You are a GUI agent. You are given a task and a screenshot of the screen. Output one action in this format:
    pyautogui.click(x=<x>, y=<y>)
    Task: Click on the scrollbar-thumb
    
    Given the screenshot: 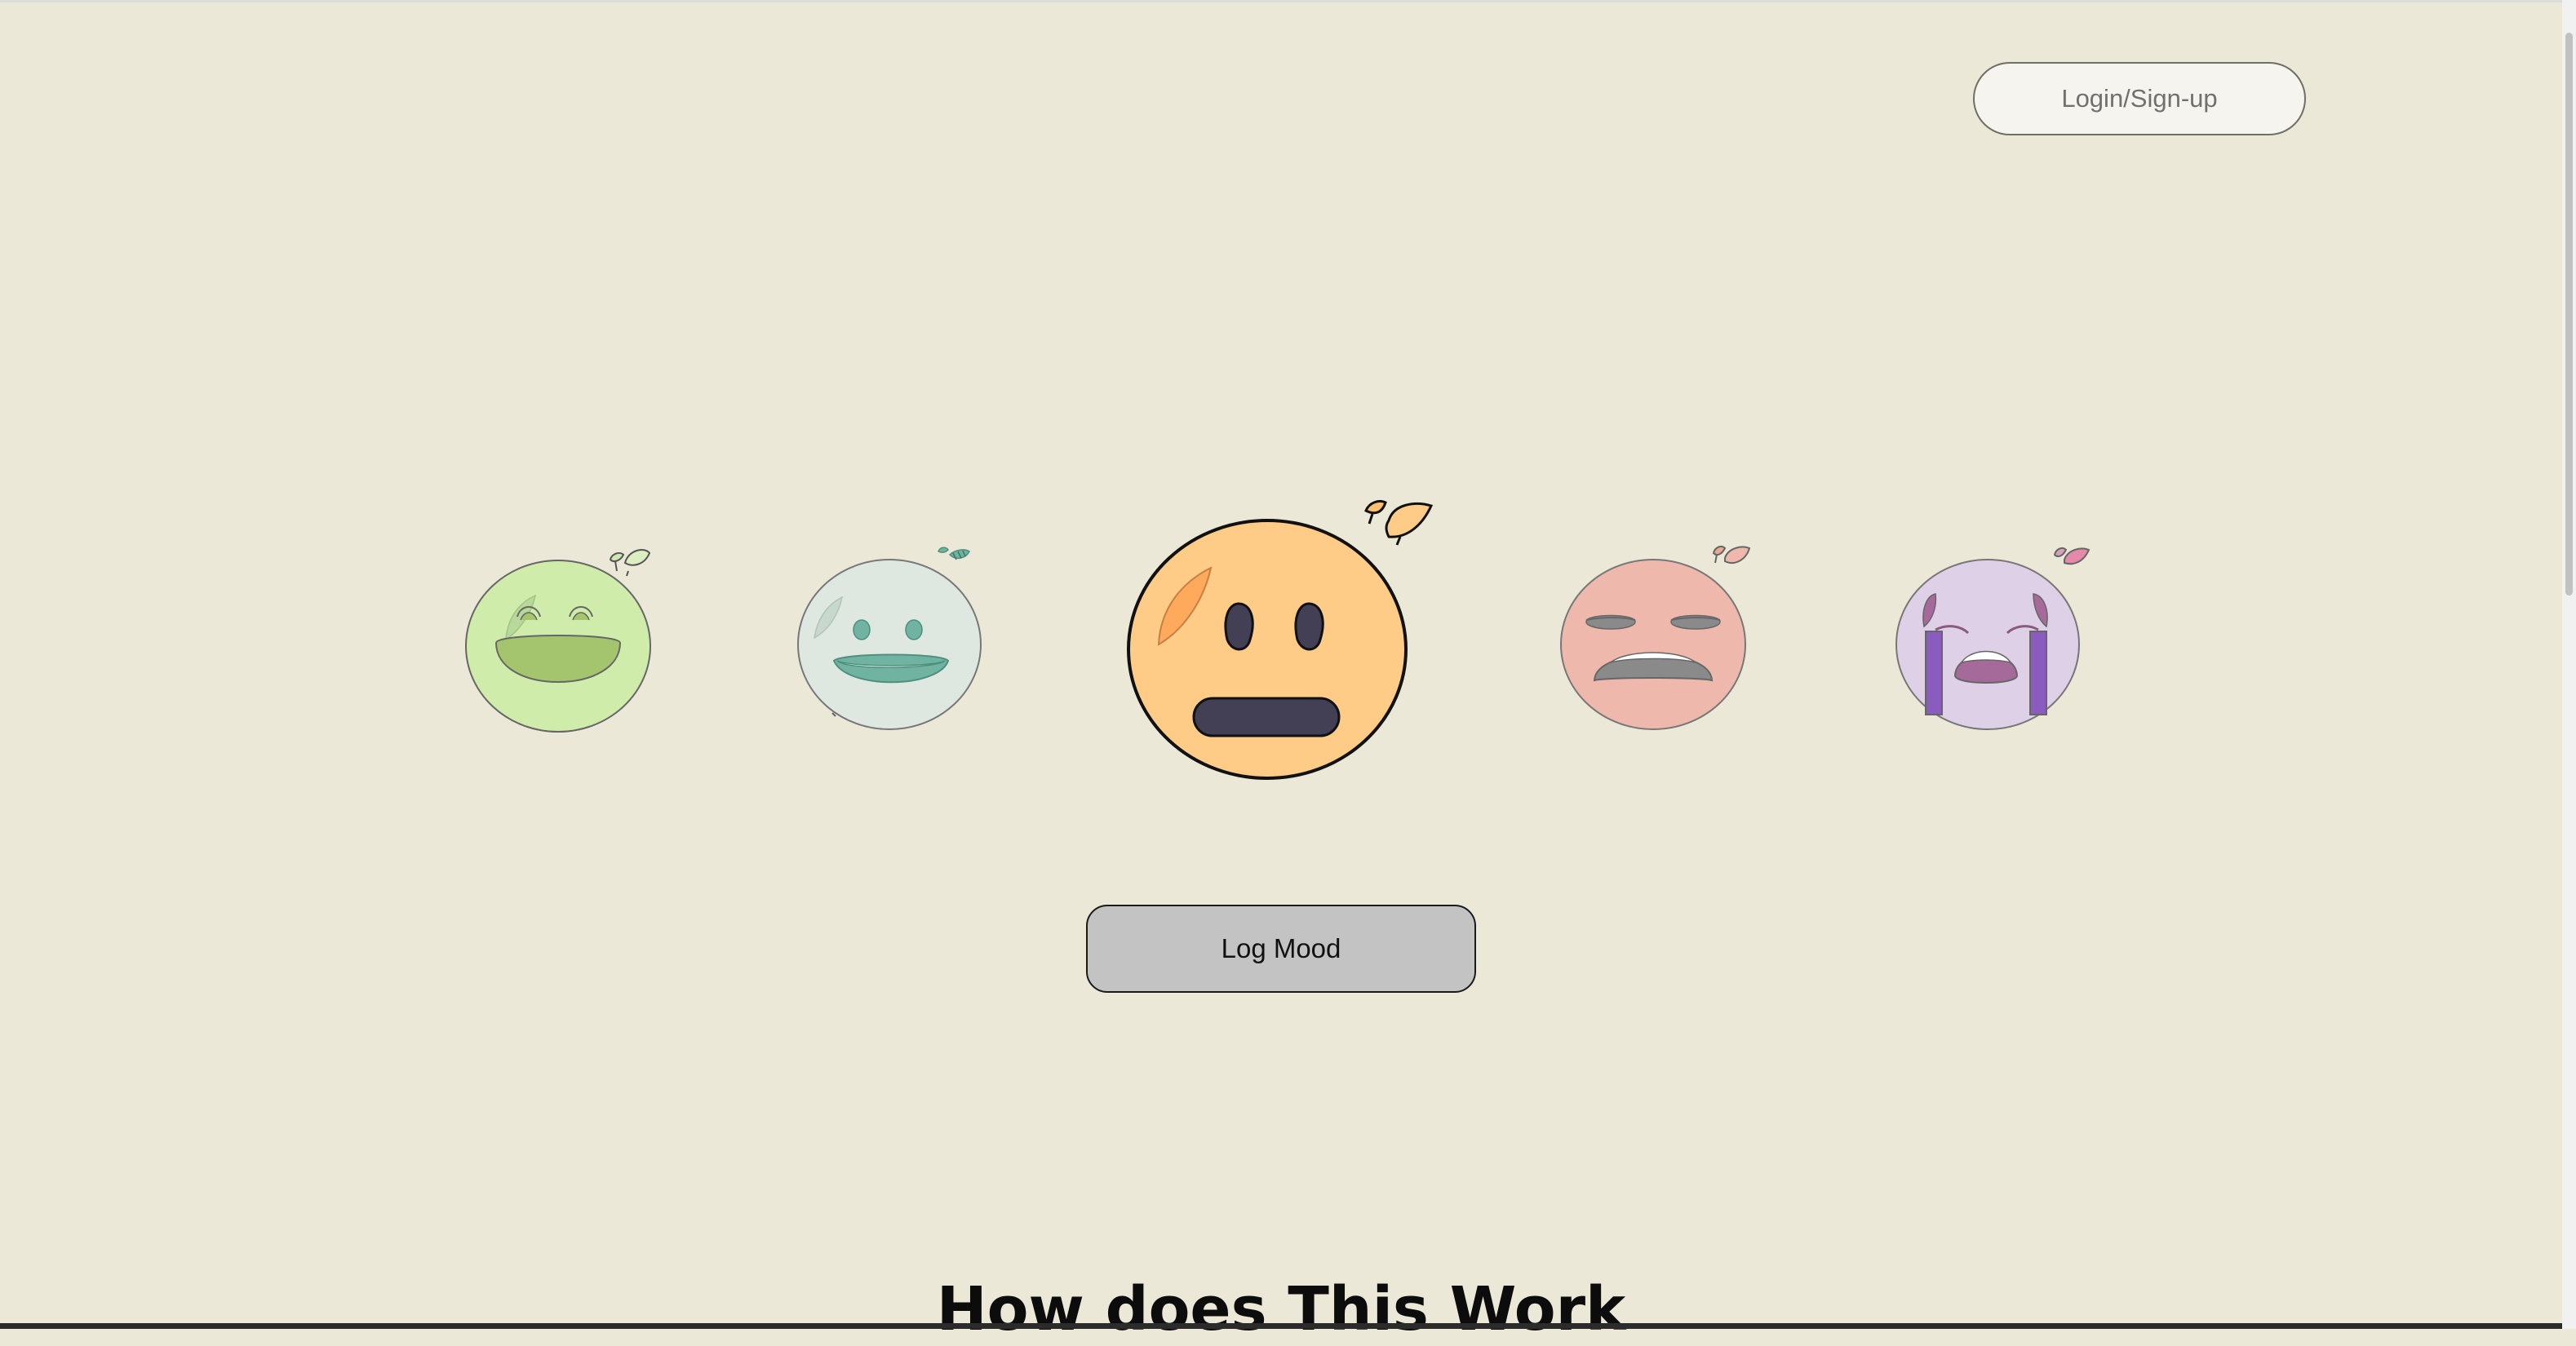 What is the action you would take?
    pyautogui.click(x=2569, y=314)
    